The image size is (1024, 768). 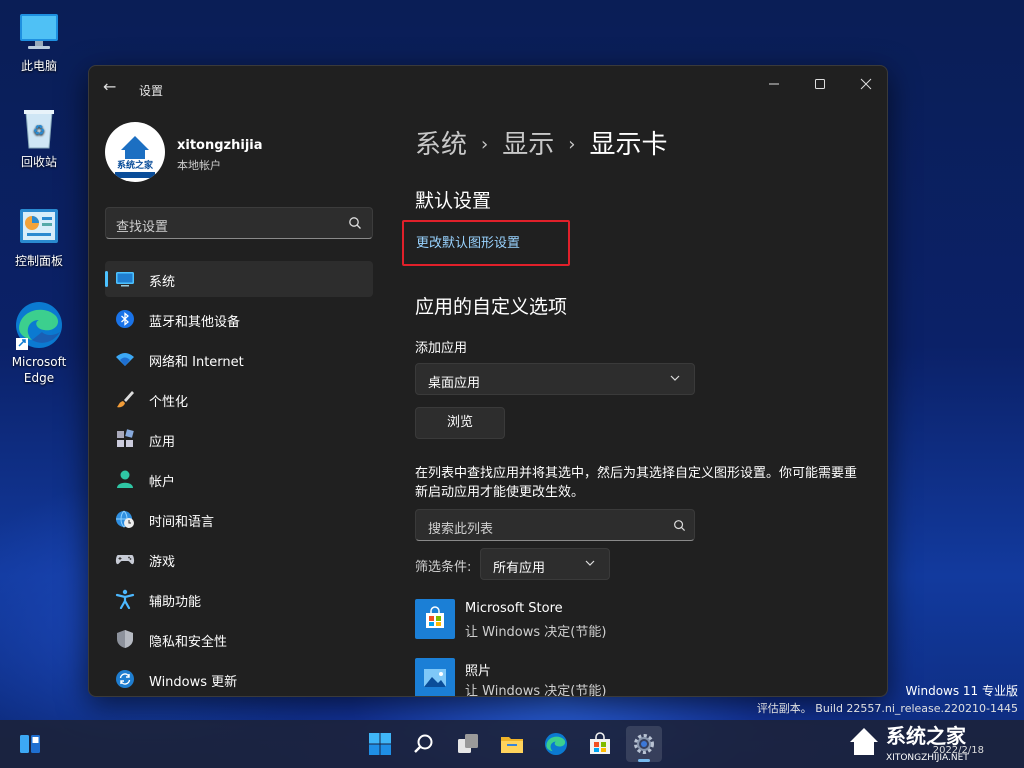 What do you see at coordinates (135, 152) in the screenshot?
I see `avatar: 系统之家` at bounding box center [135, 152].